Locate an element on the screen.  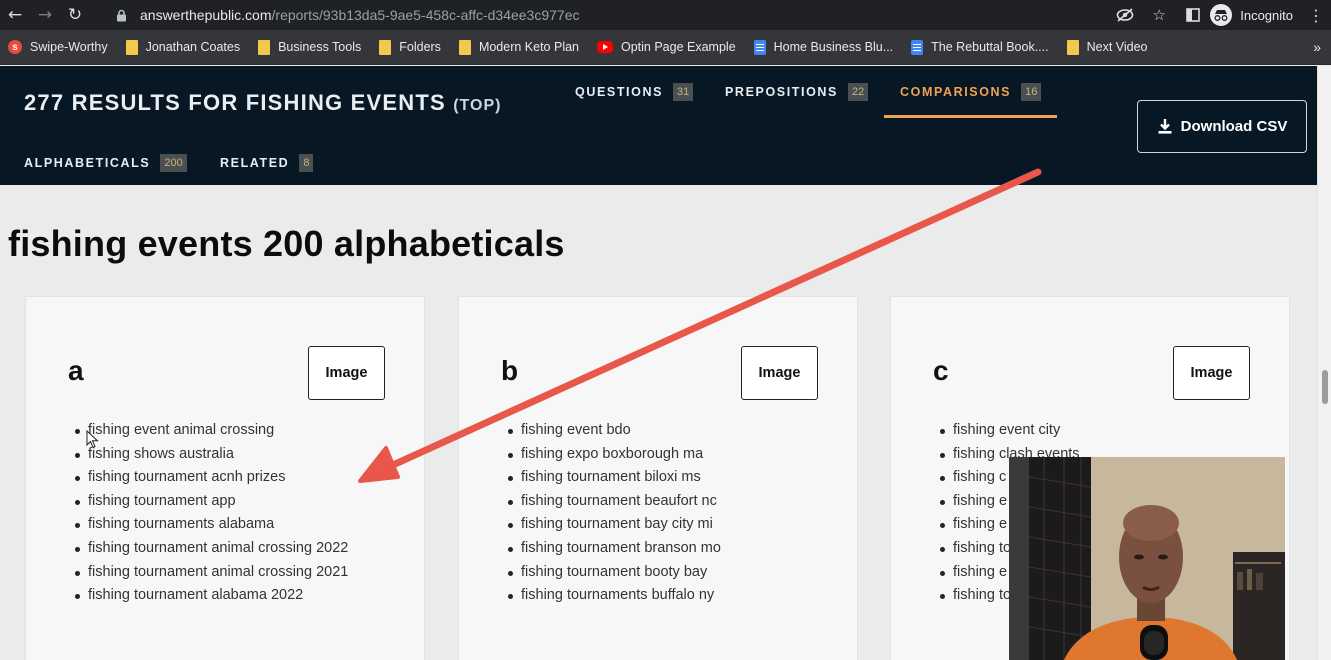
bookmarks-overflow-icon: » is located at coordinates (1317, 47).